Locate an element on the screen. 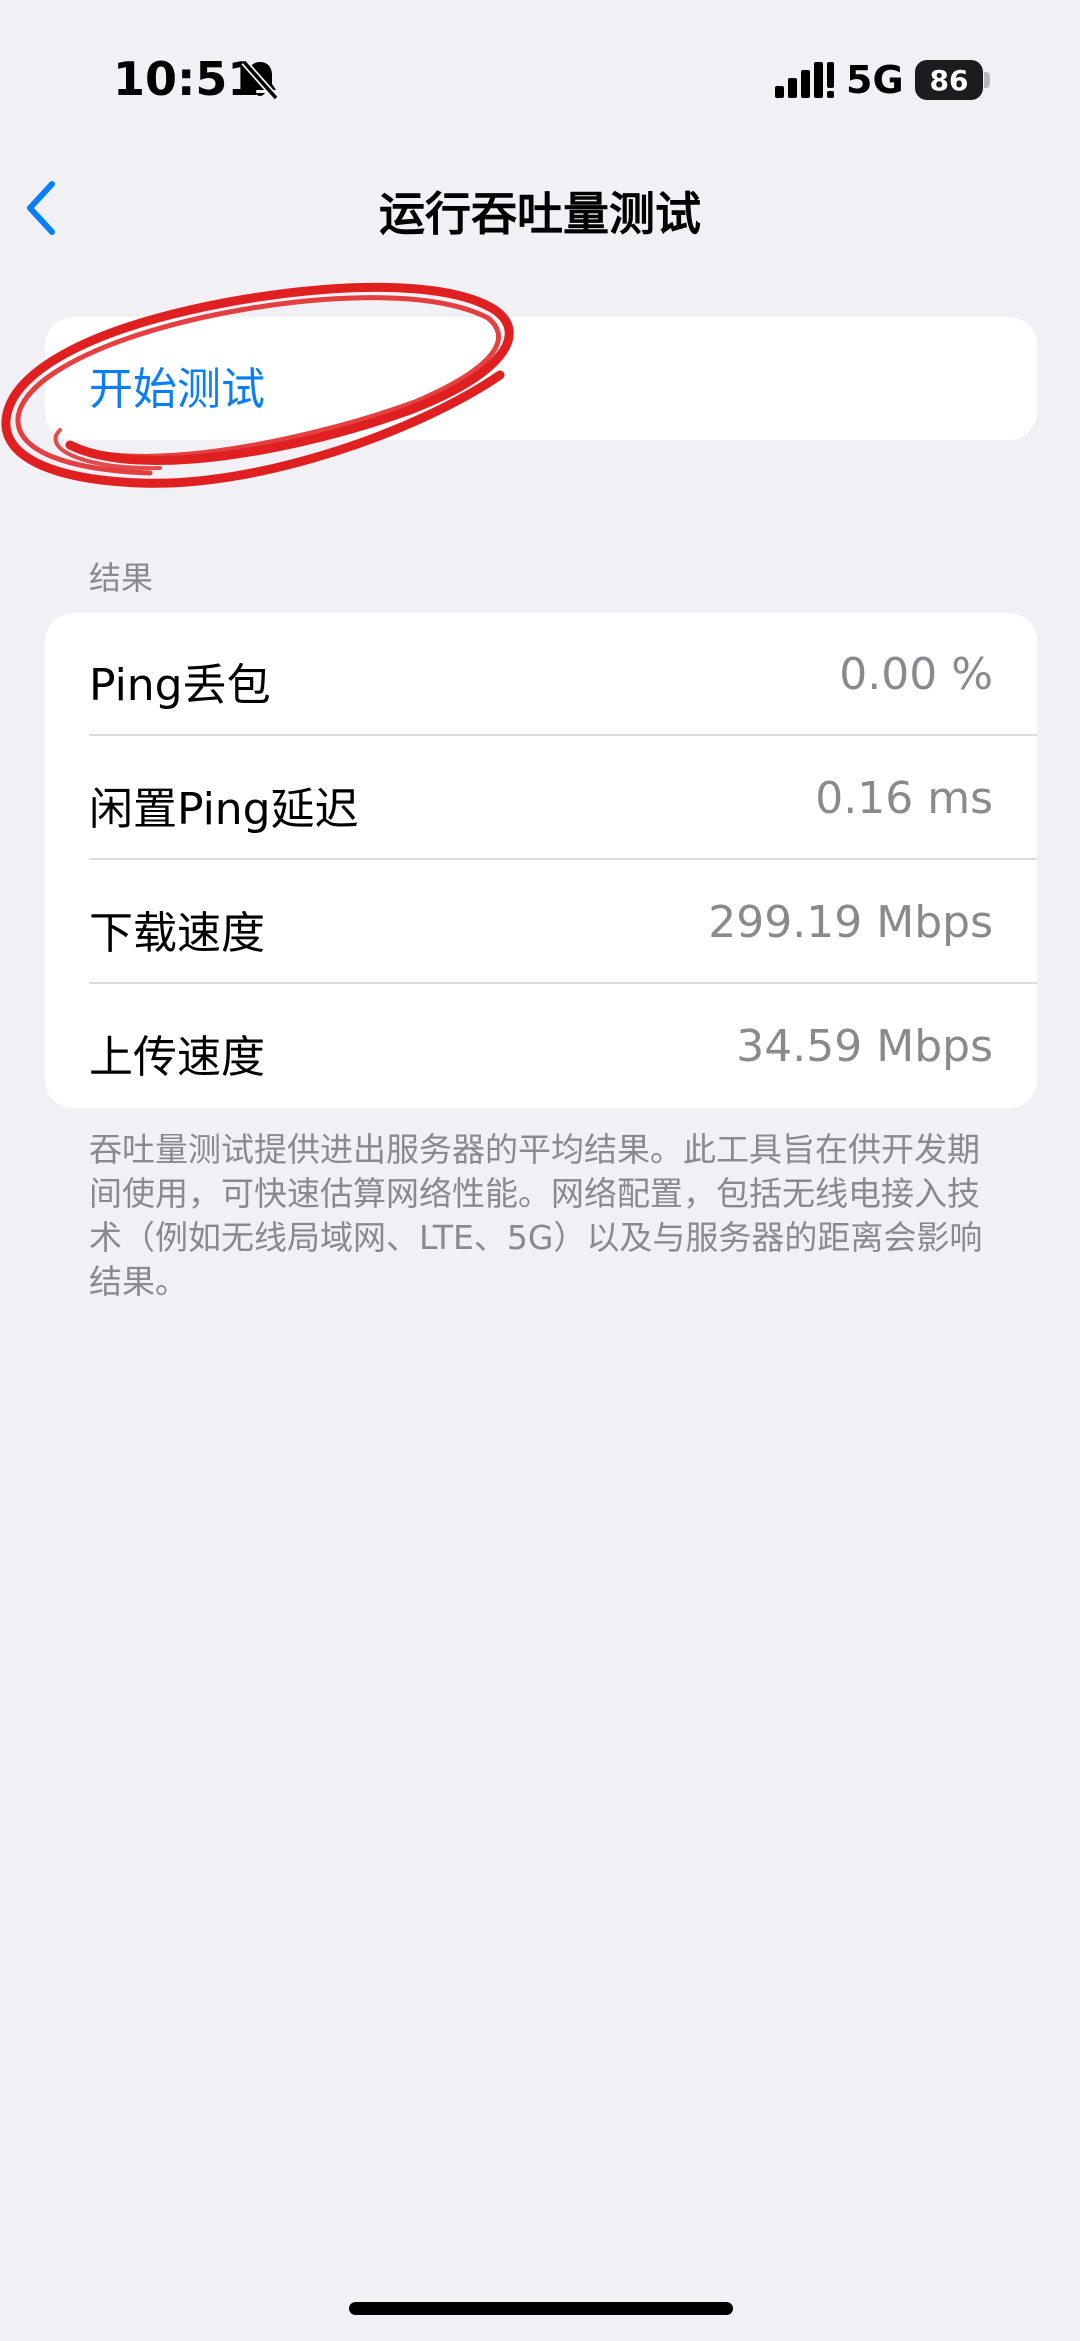  bell-slash-icon is located at coordinates (260, 80).